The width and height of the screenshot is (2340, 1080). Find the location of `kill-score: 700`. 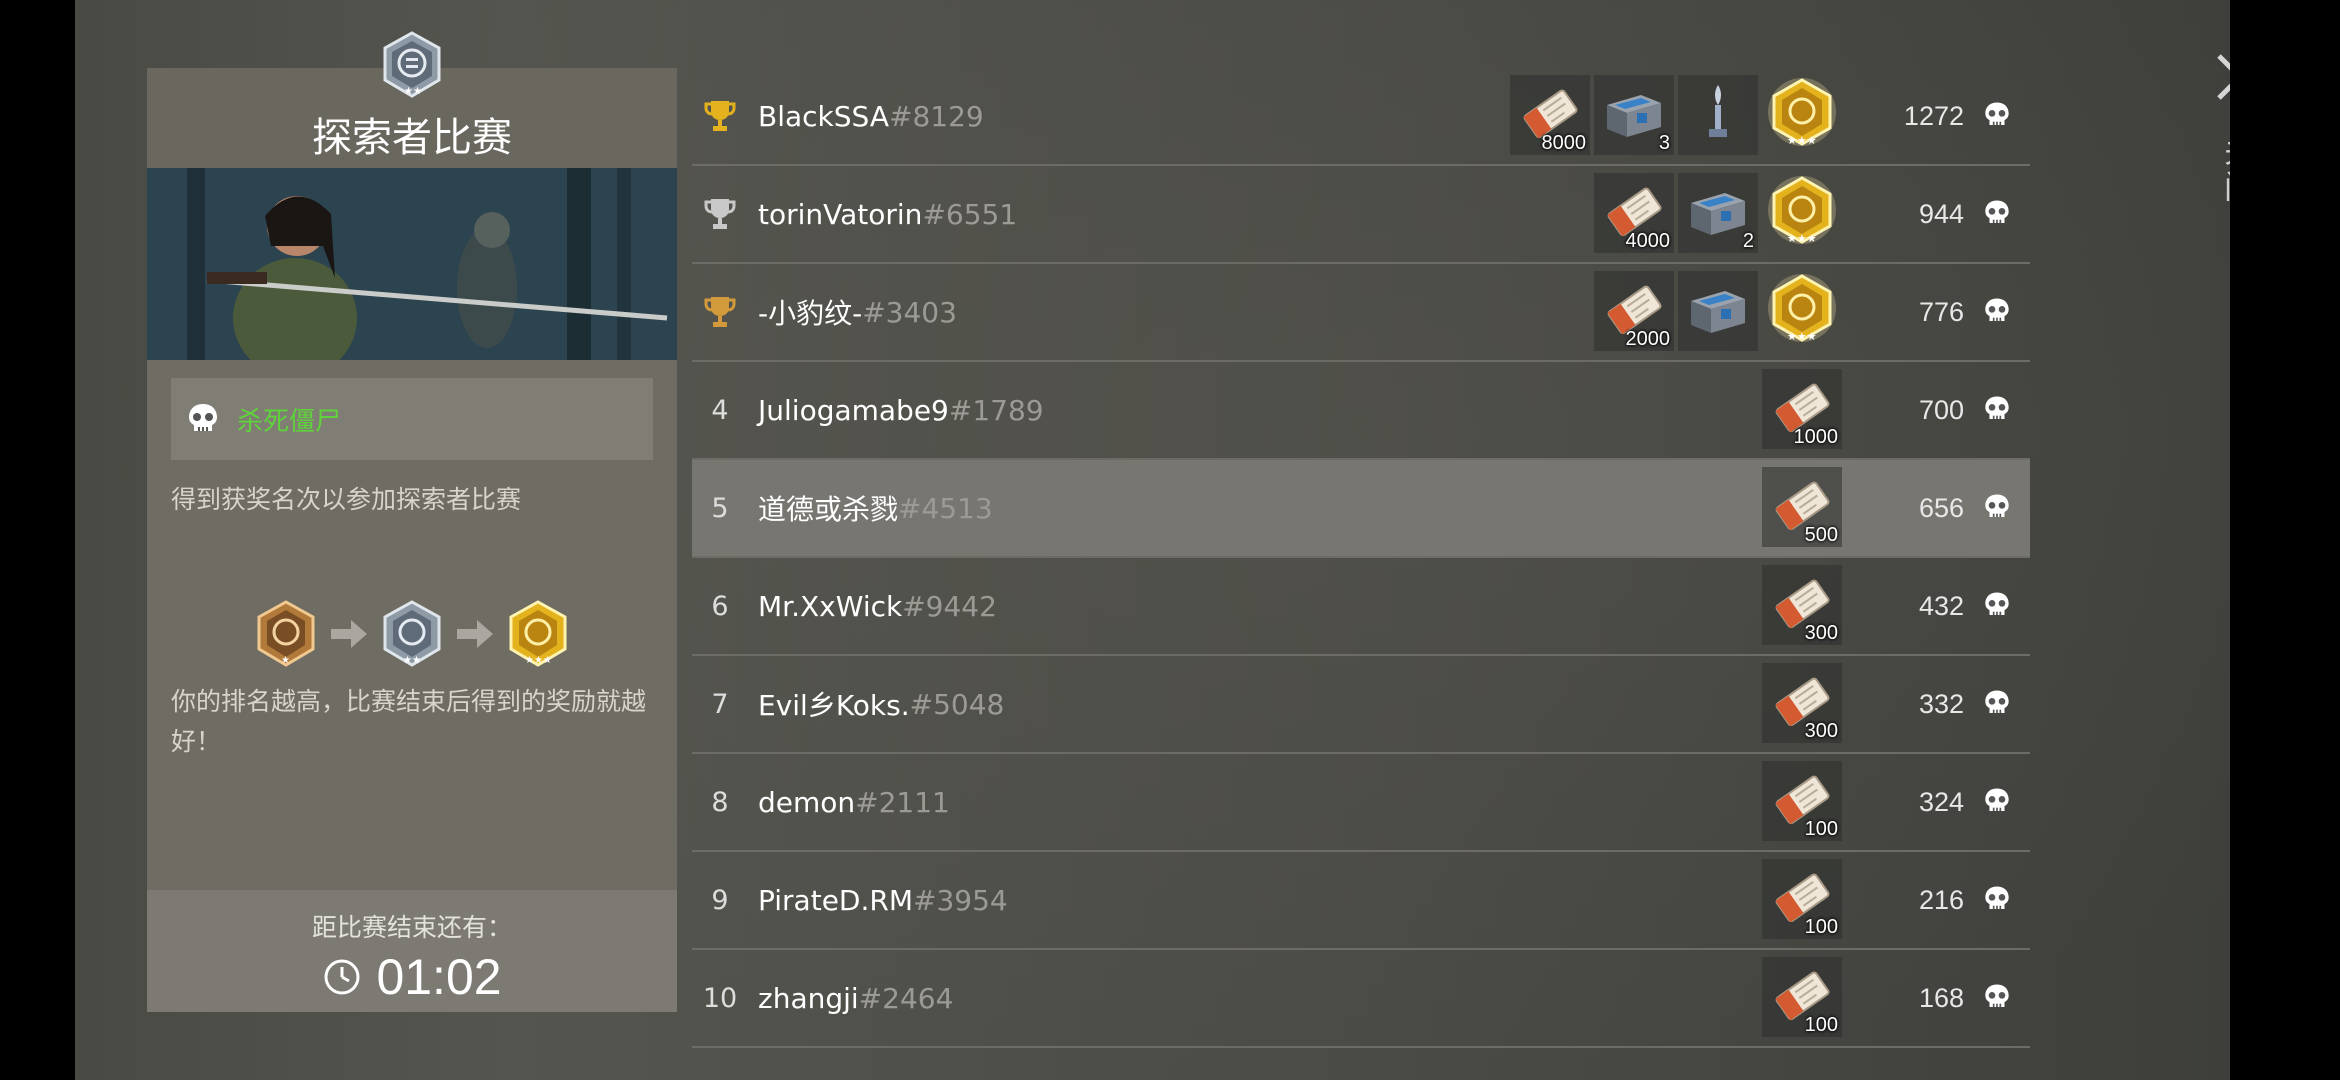

kill-score: 700 is located at coordinates (1941, 409).